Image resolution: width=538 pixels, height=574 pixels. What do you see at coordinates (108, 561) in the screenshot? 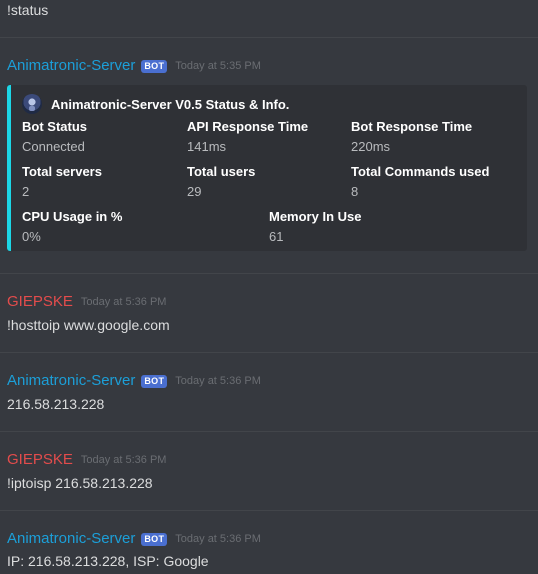
I see `message-content: IP: 216.58.213.228, ISP: Google` at bounding box center [108, 561].